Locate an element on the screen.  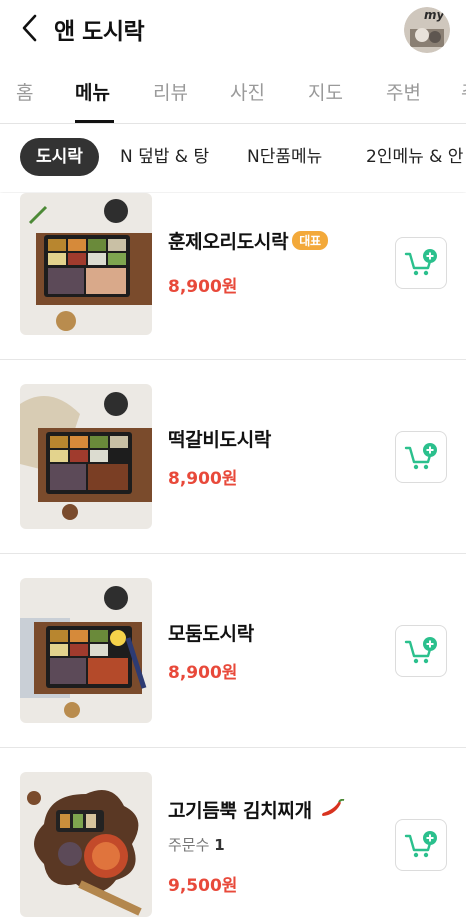
app-header: 앤 도시락 my is located at coordinates (233, 29).